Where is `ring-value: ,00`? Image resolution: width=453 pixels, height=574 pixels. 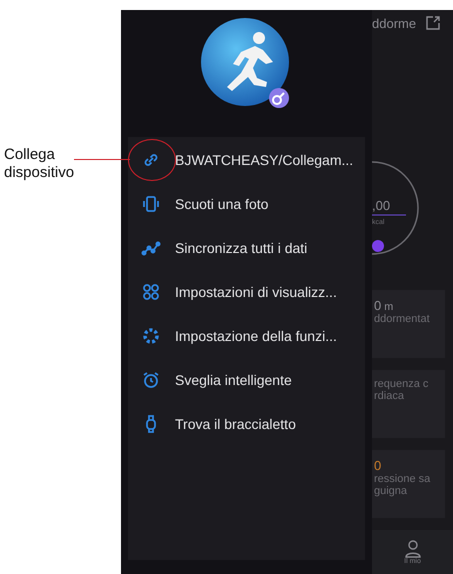
ring-value: ,00 is located at coordinates (382, 205).